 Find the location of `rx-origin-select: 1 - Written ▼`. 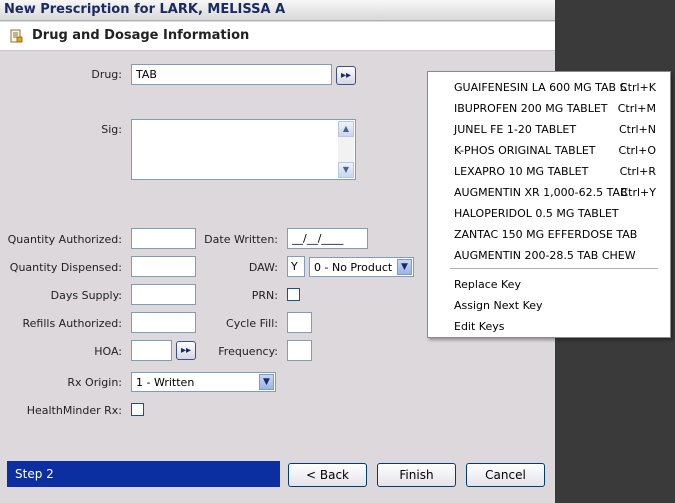

rx-origin-select: 1 - Written ▼ is located at coordinates (203, 382).